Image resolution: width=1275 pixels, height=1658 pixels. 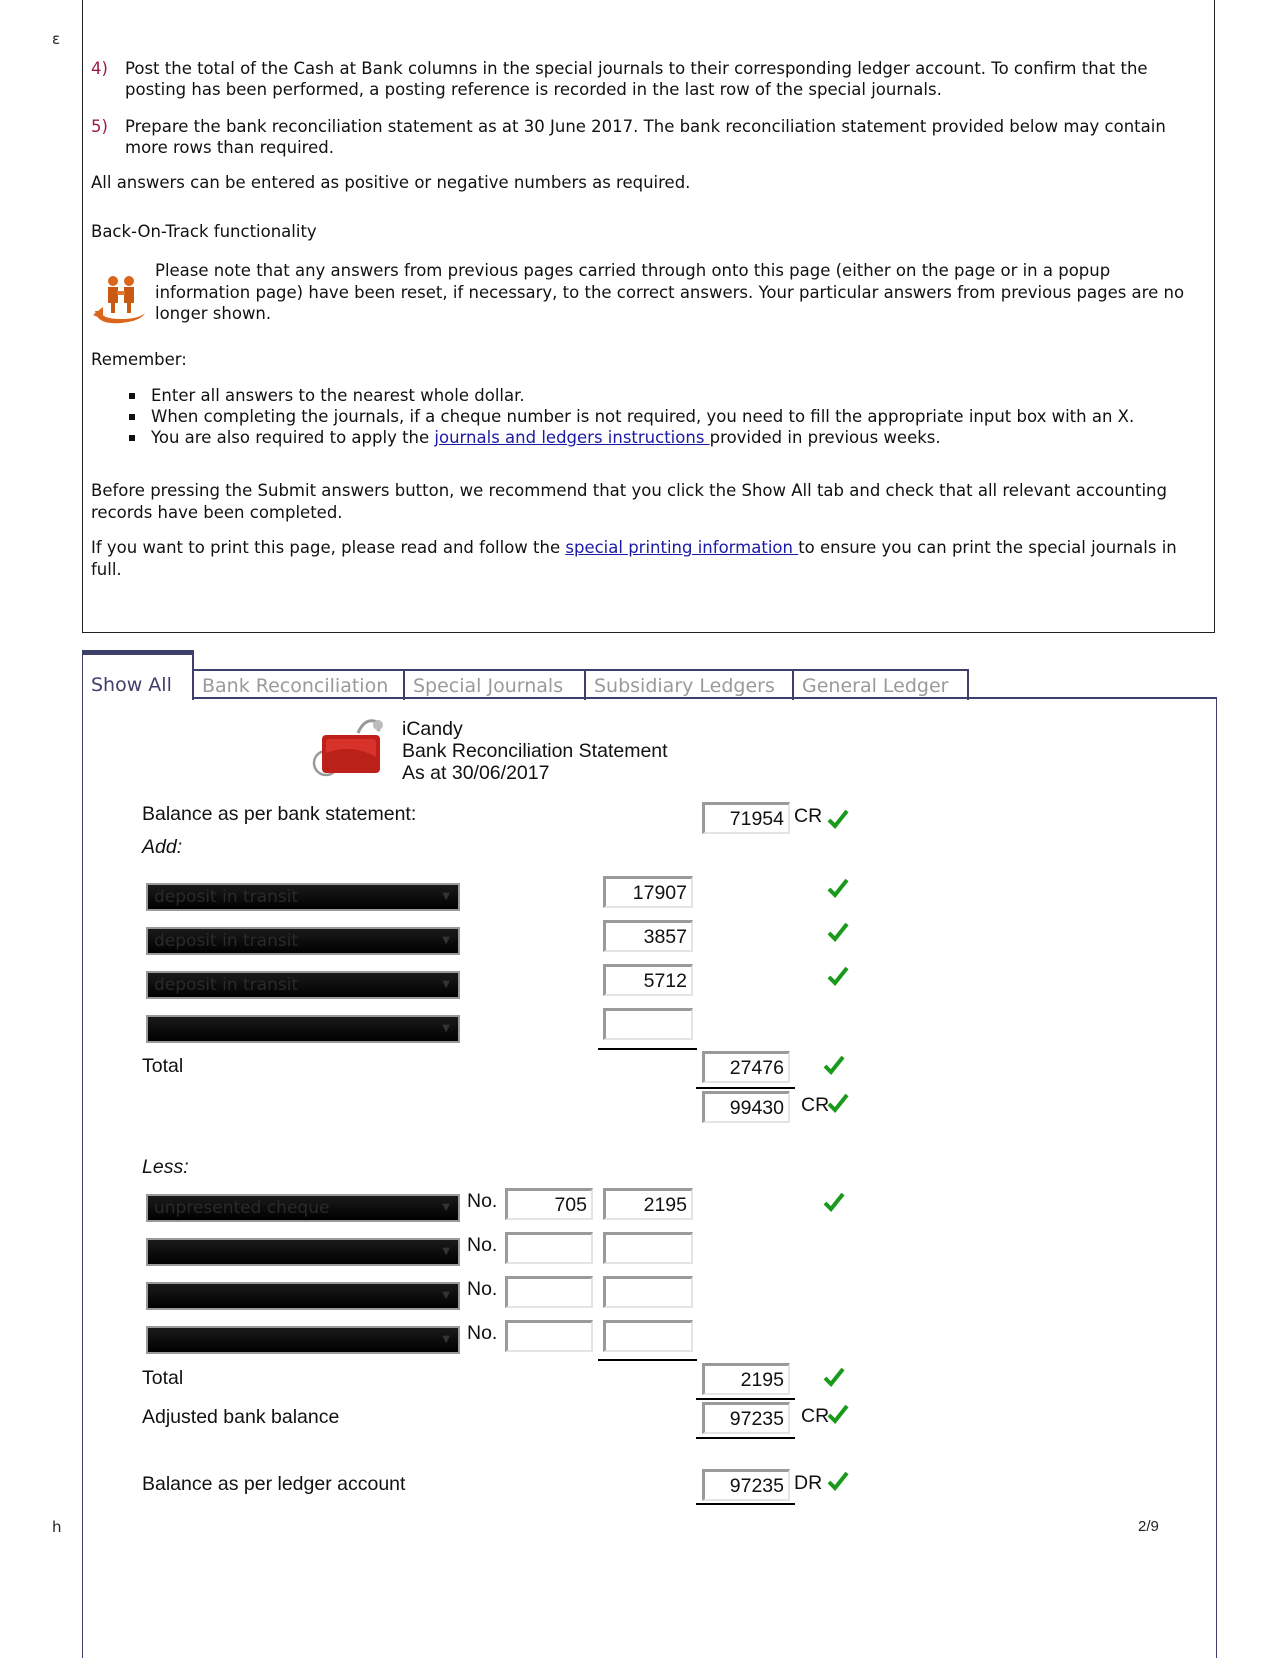 I want to click on company-name: iCandy, so click(x=432, y=729).